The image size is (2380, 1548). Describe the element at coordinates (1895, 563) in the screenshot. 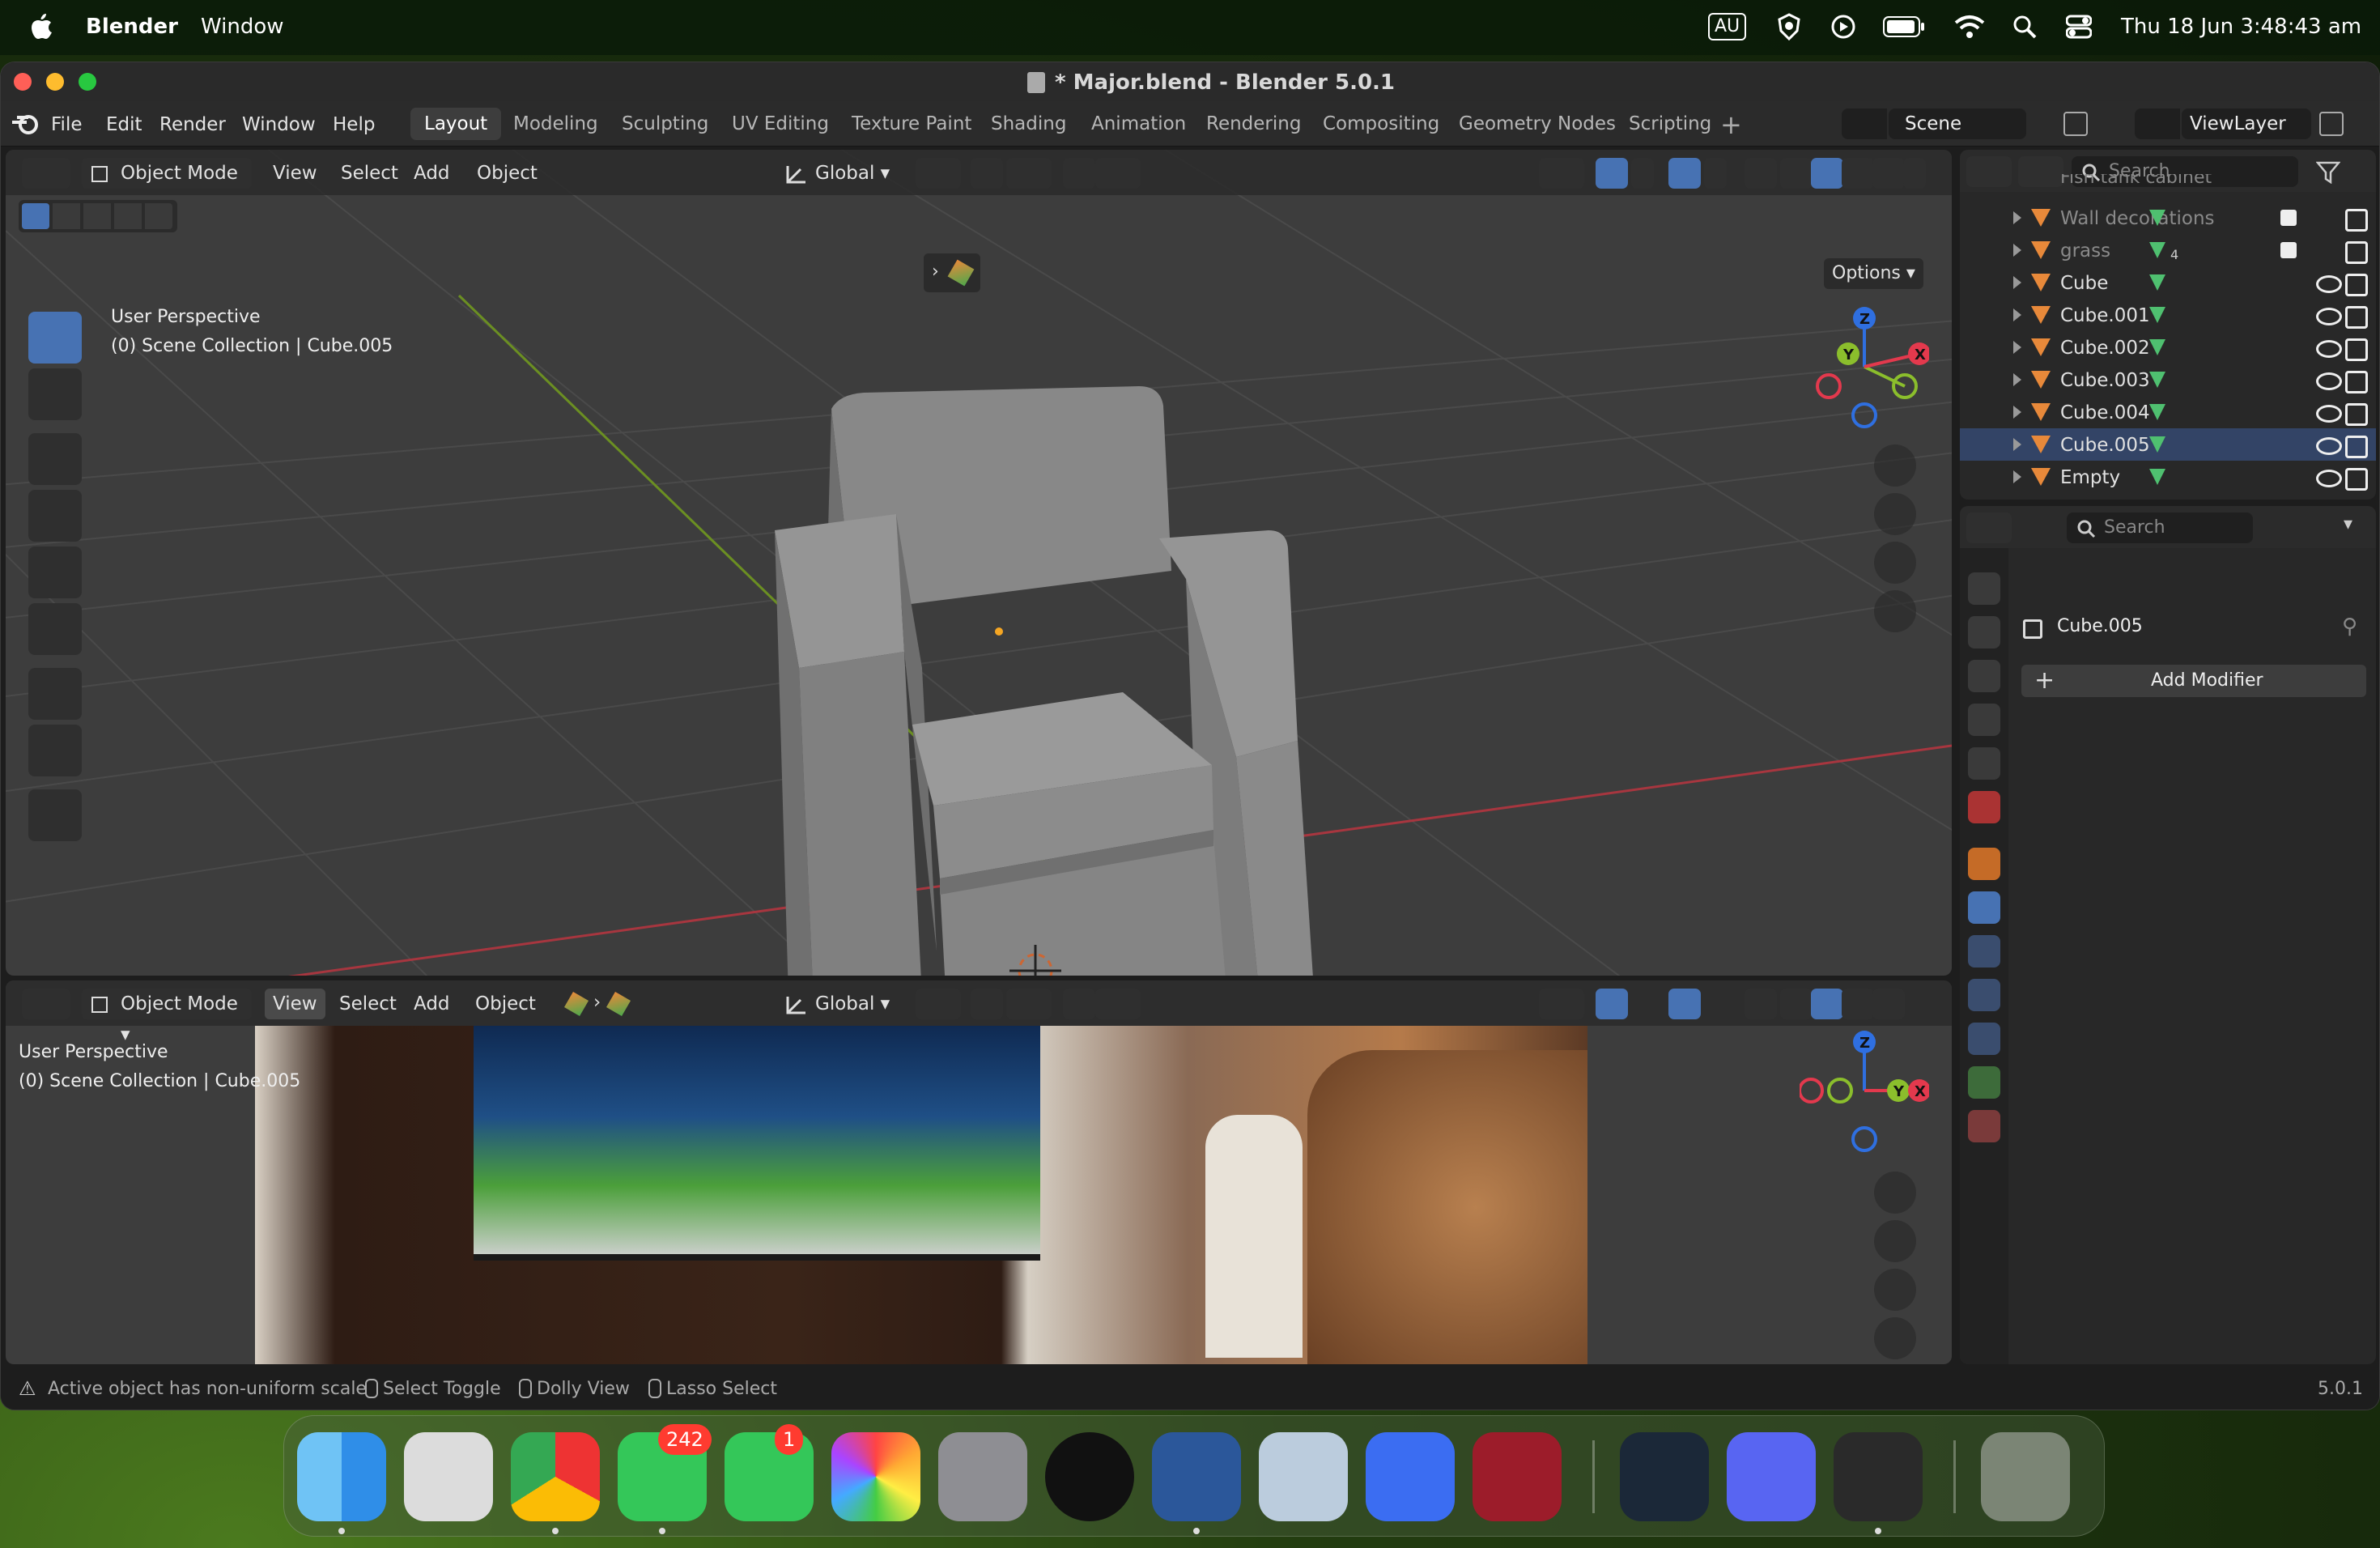

I see `camera-view-icon` at that location.